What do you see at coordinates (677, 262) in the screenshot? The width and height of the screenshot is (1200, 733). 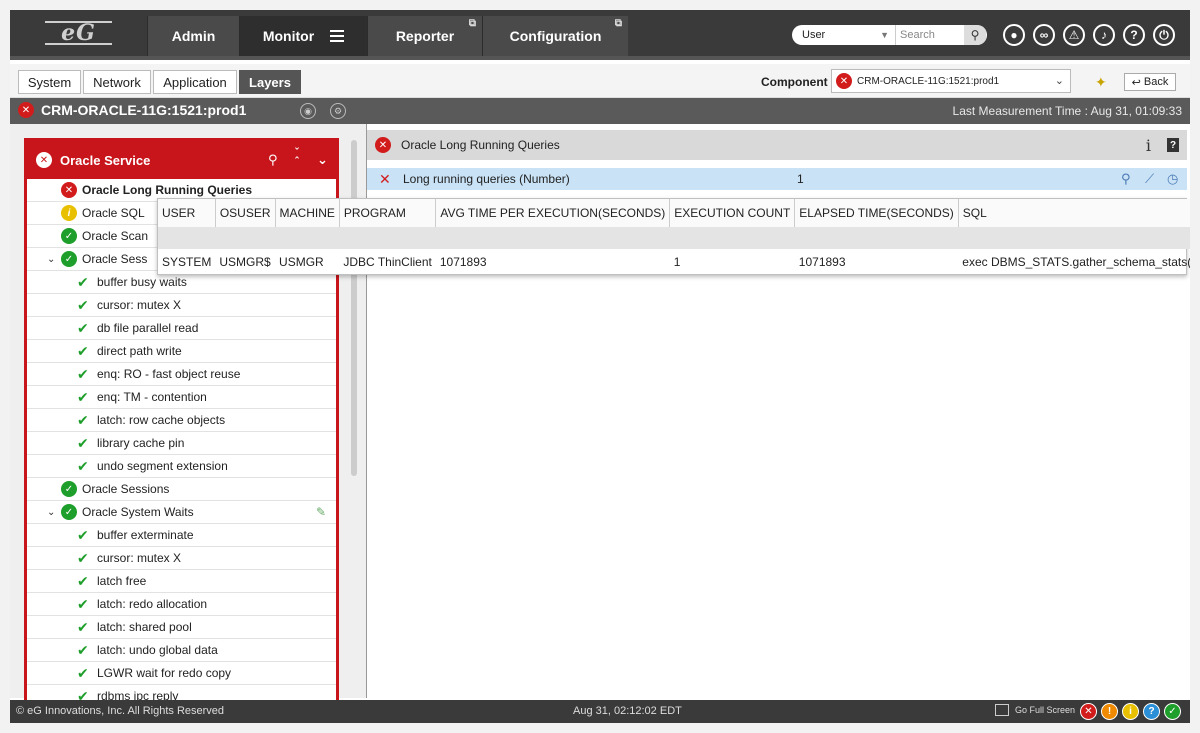 I see `table-cell: 1` at bounding box center [677, 262].